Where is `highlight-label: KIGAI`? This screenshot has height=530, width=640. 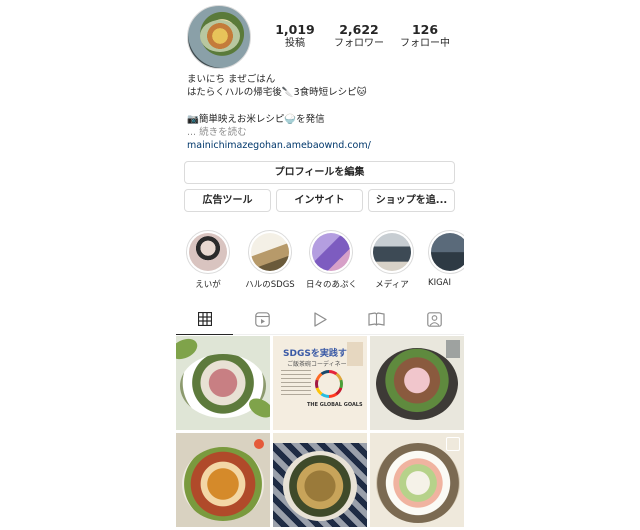 highlight-label: KIGAI is located at coordinates (439, 283).